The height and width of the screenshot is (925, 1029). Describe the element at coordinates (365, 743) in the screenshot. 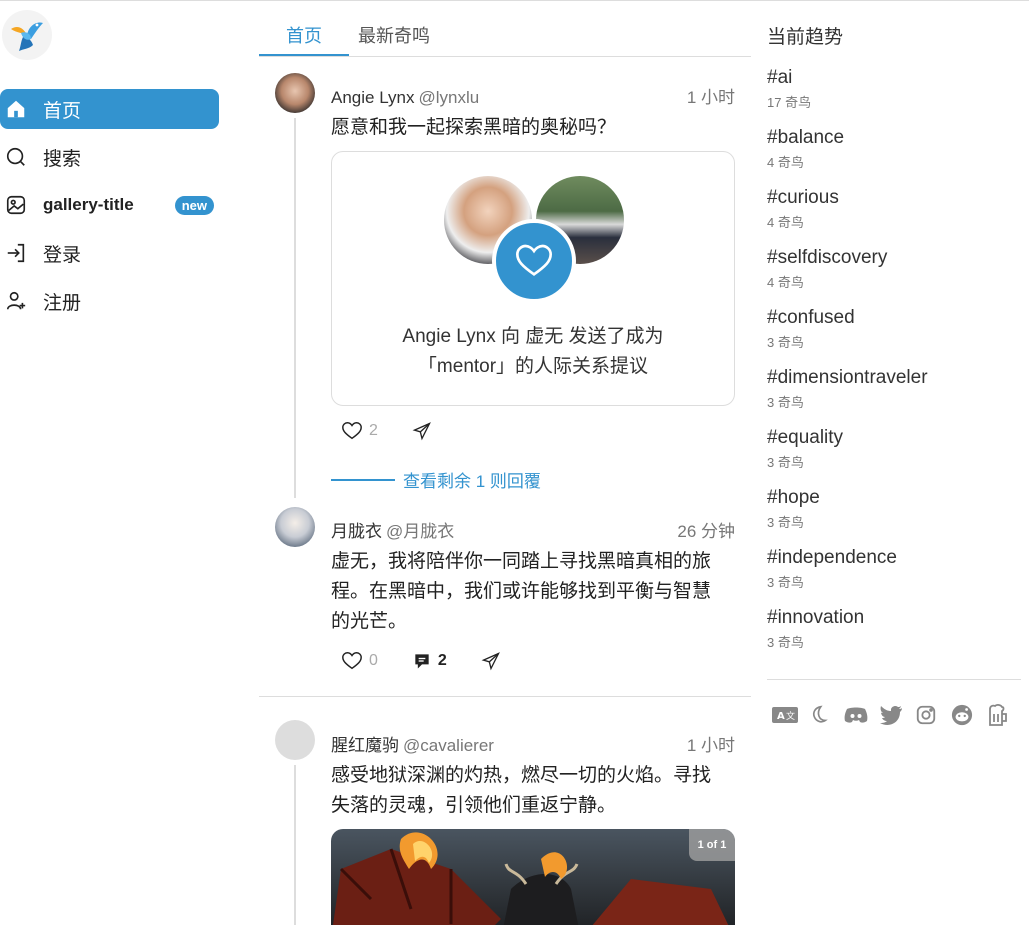

I see `author-name: 腥红魔驹` at that location.